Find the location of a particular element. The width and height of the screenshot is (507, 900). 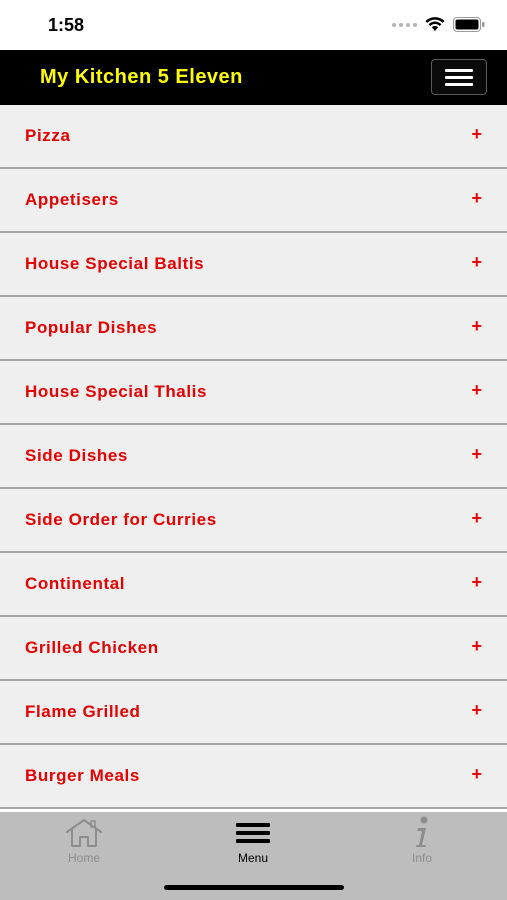

status-bar: 1:58 is located at coordinates (253, 25).